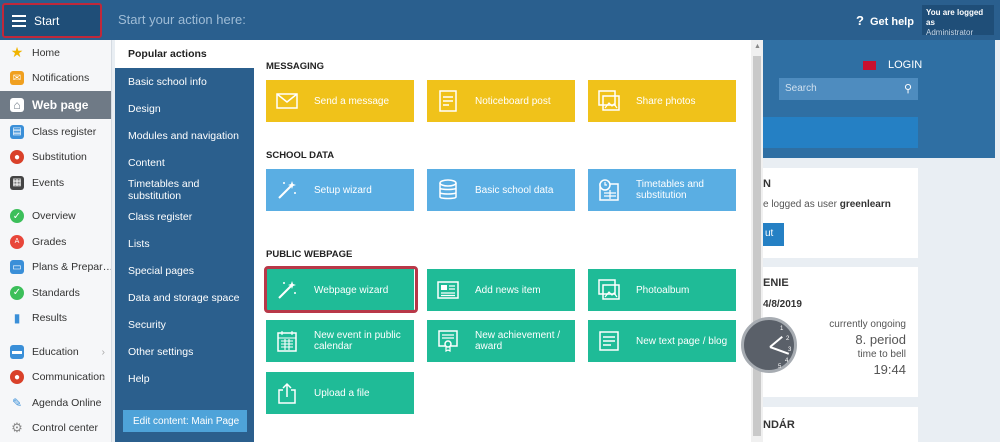 The image size is (1000, 442). I want to click on search-icon: ⚲, so click(908, 88).